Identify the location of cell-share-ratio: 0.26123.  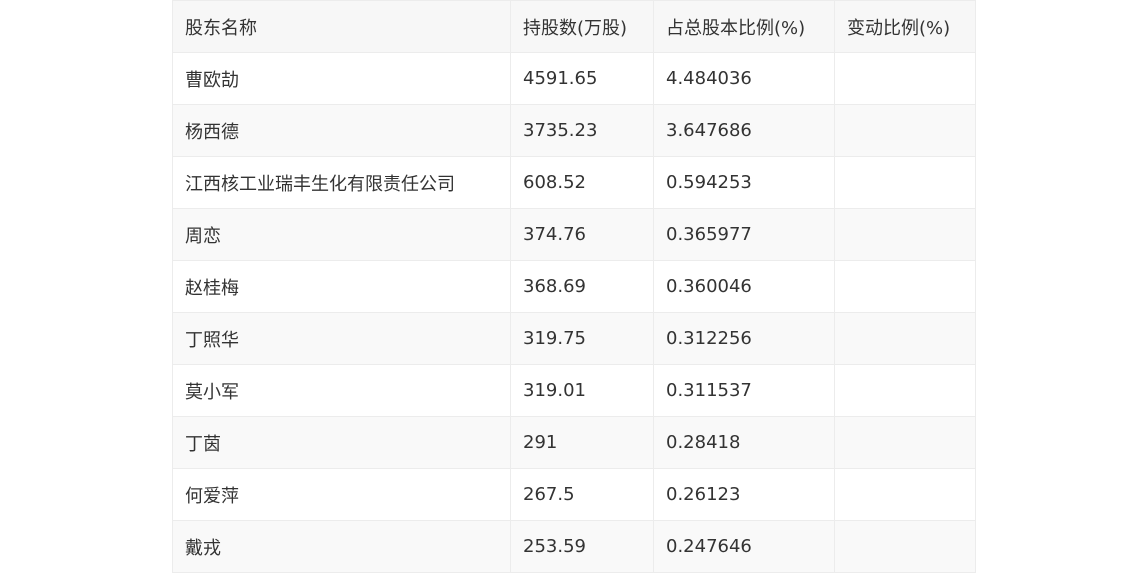
(744, 494).